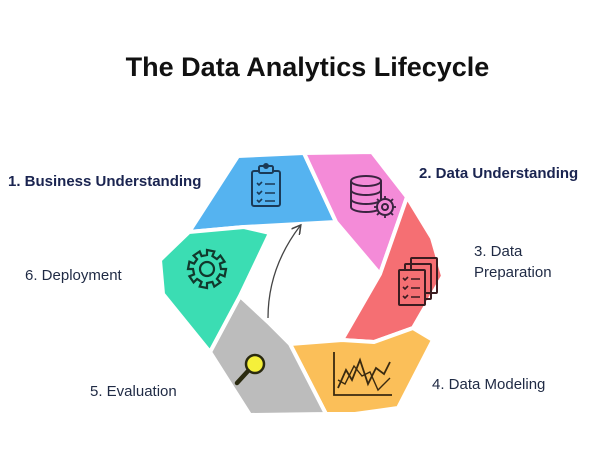 The height and width of the screenshot is (461, 615). What do you see at coordinates (489, 384) in the screenshot?
I see `stage-label-data-modeling: 4. Data Modeling` at bounding box center [489, 384].